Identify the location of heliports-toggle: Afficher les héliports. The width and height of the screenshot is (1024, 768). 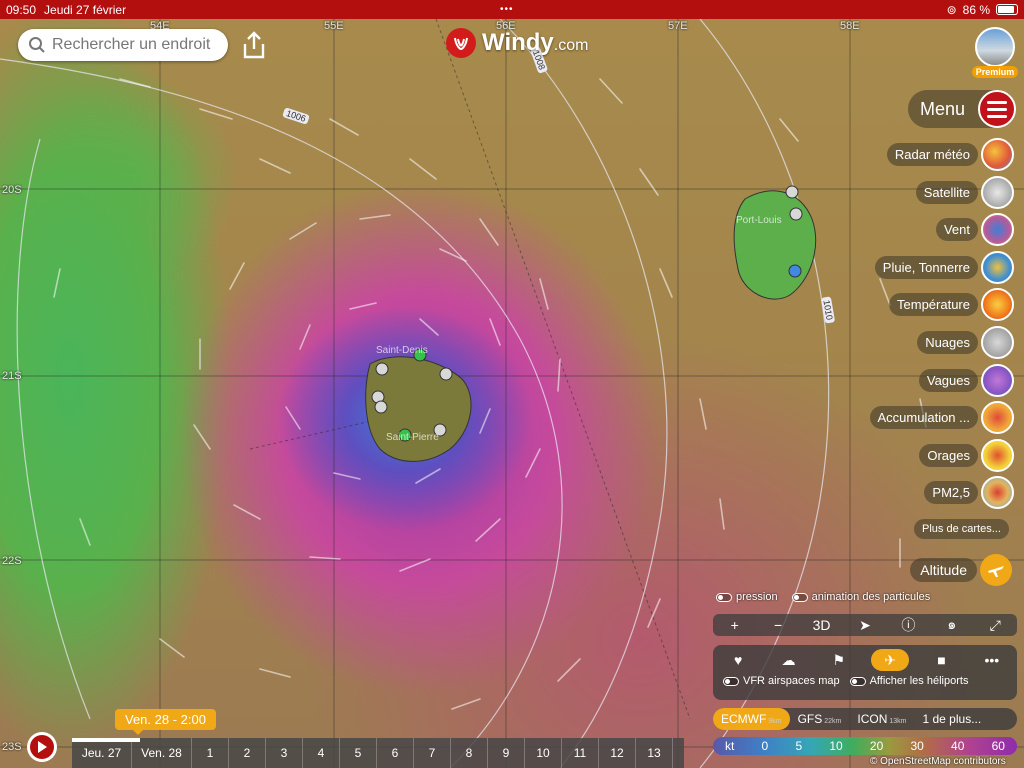
(908, 681).